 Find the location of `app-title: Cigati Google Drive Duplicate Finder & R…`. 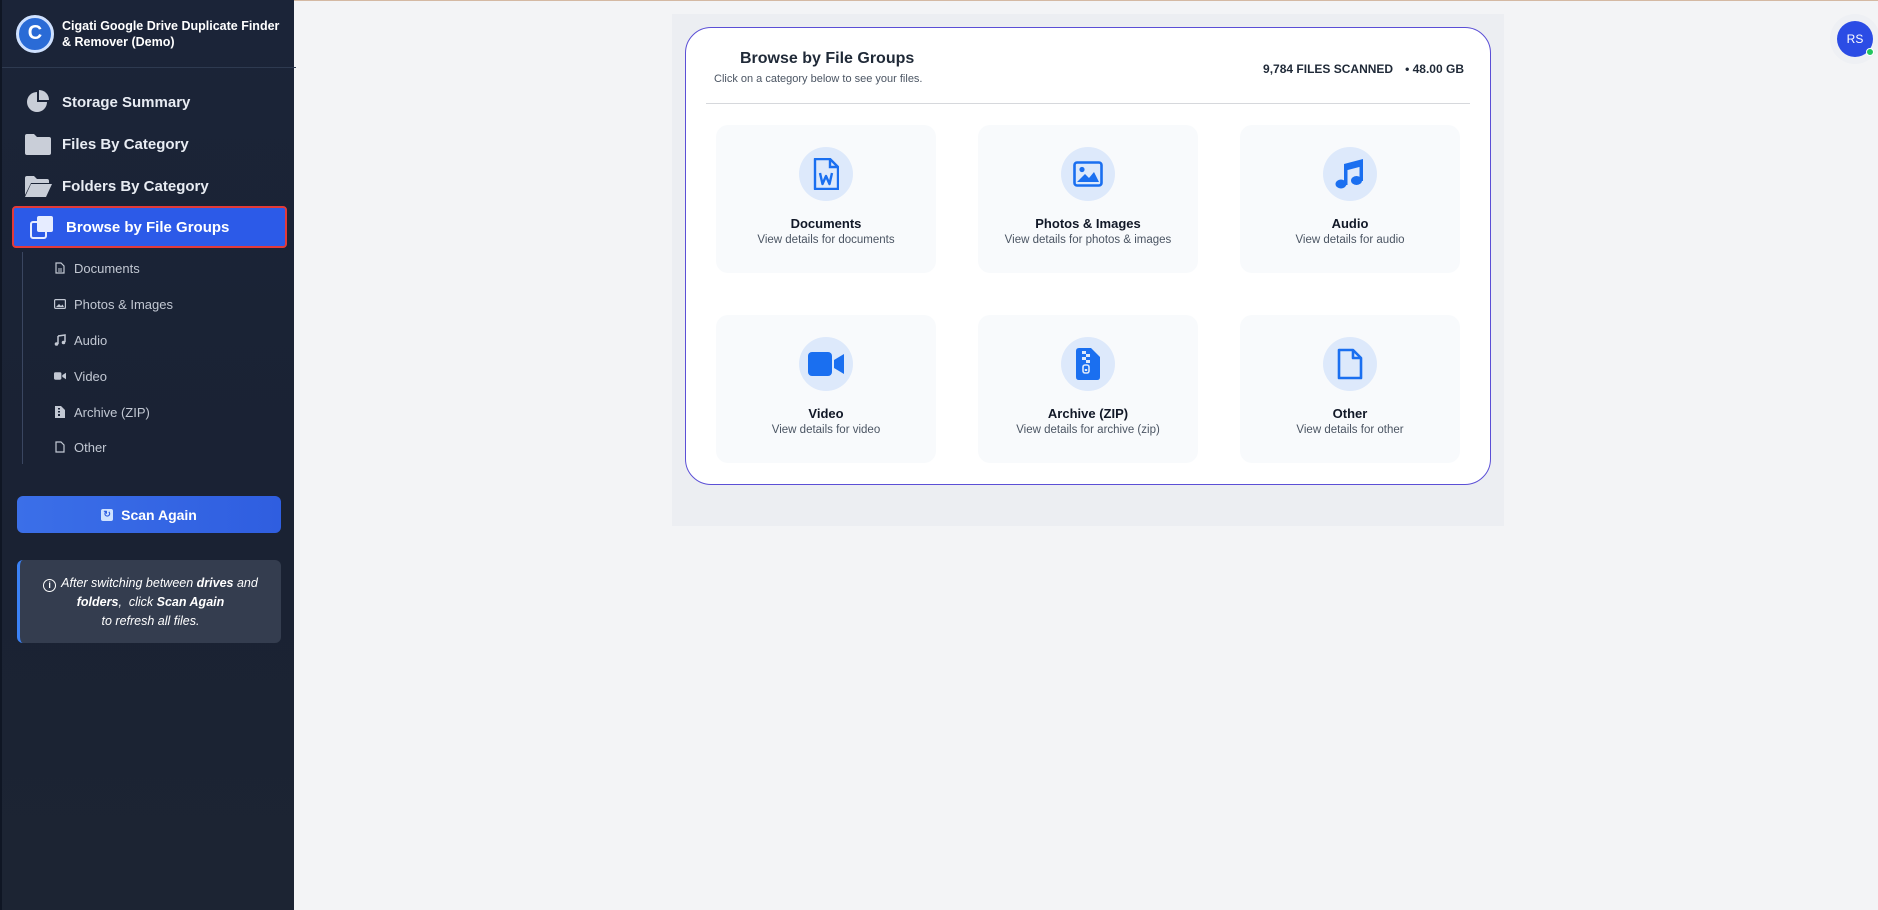

app-title: Cigati Google Drive Duplicate Finder & R… is located at coordinates (171, 33).